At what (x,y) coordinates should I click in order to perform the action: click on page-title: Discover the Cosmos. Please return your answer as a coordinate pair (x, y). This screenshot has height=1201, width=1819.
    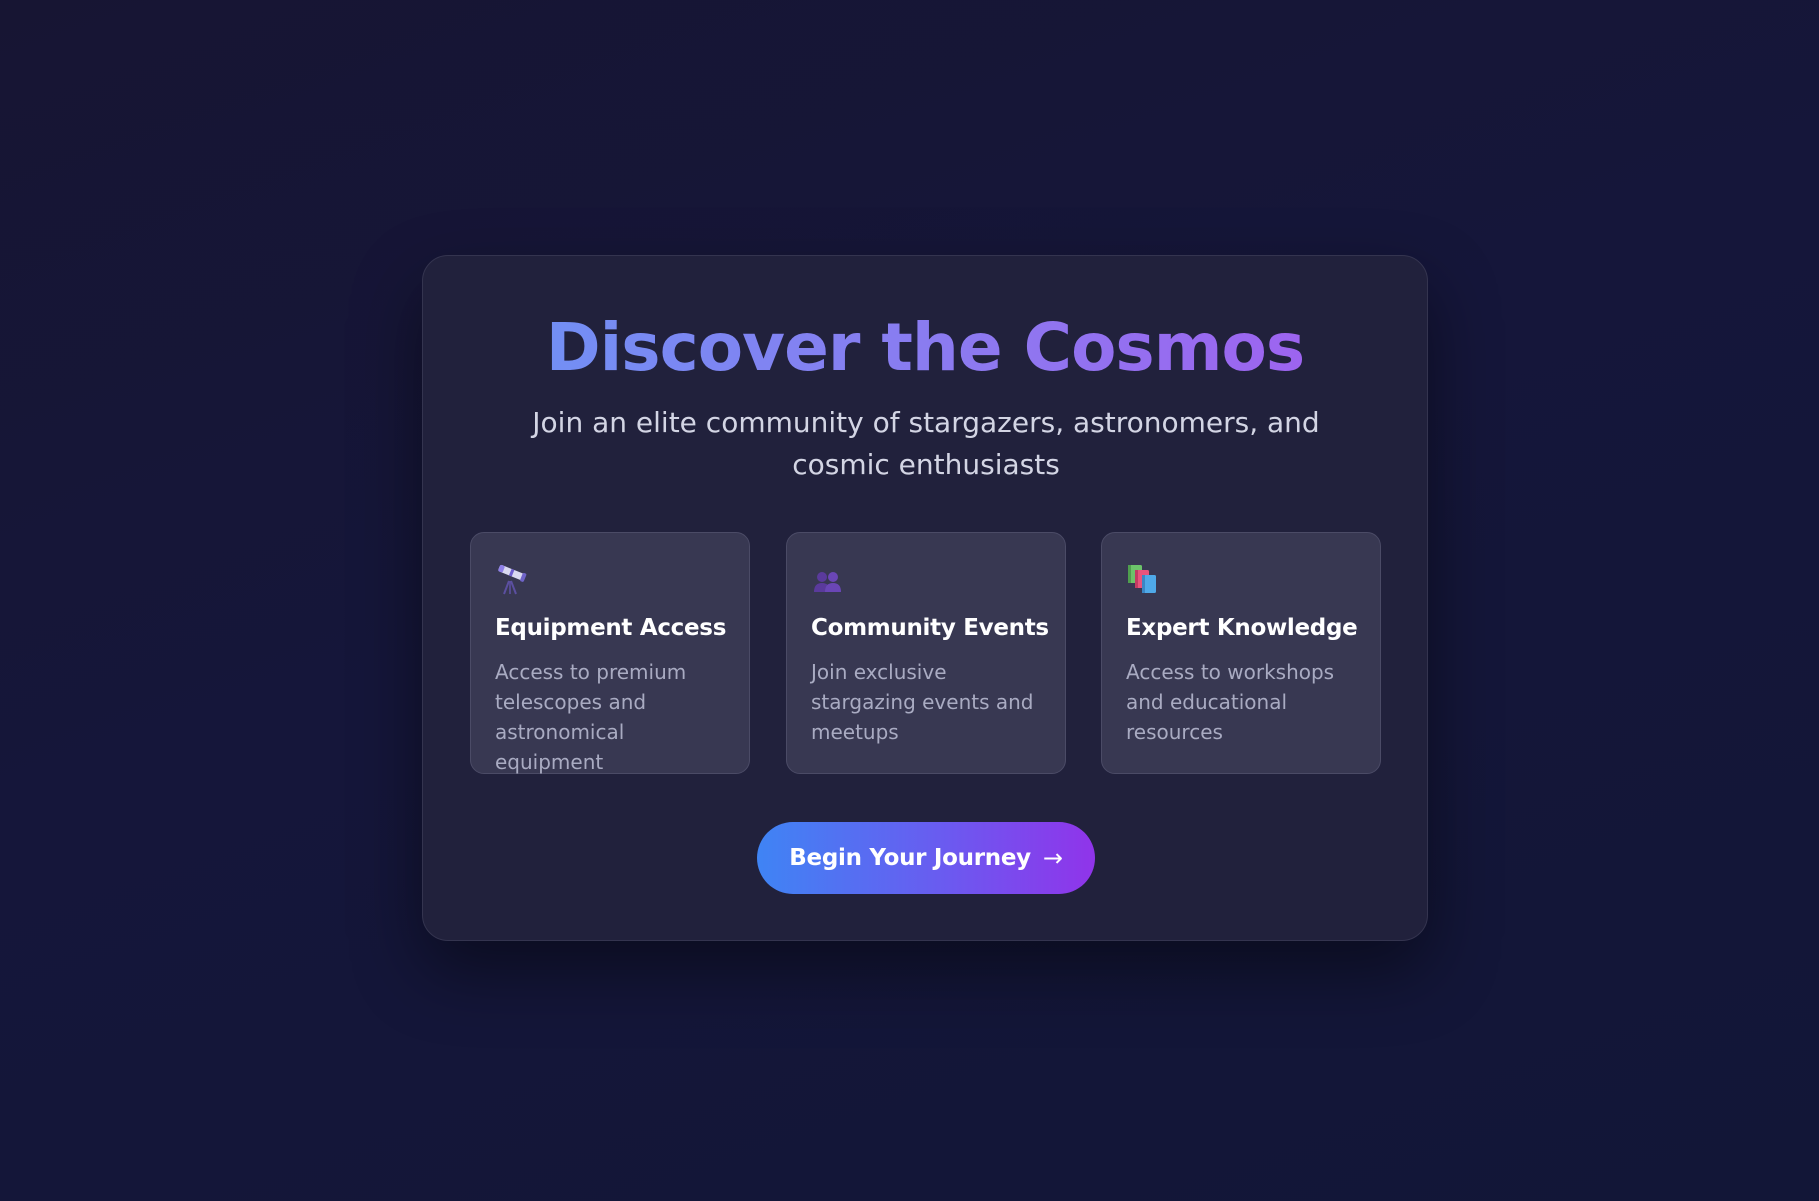
    Looking at the image, I should click on (925, 348).